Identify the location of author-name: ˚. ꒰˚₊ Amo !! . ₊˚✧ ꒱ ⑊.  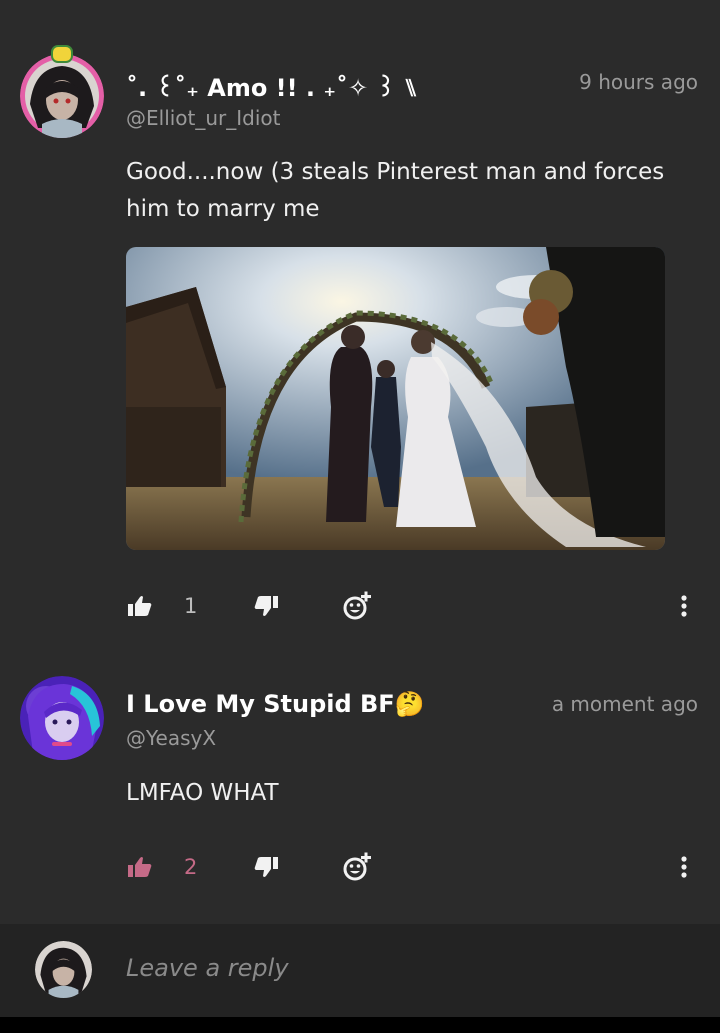
(272, 86).